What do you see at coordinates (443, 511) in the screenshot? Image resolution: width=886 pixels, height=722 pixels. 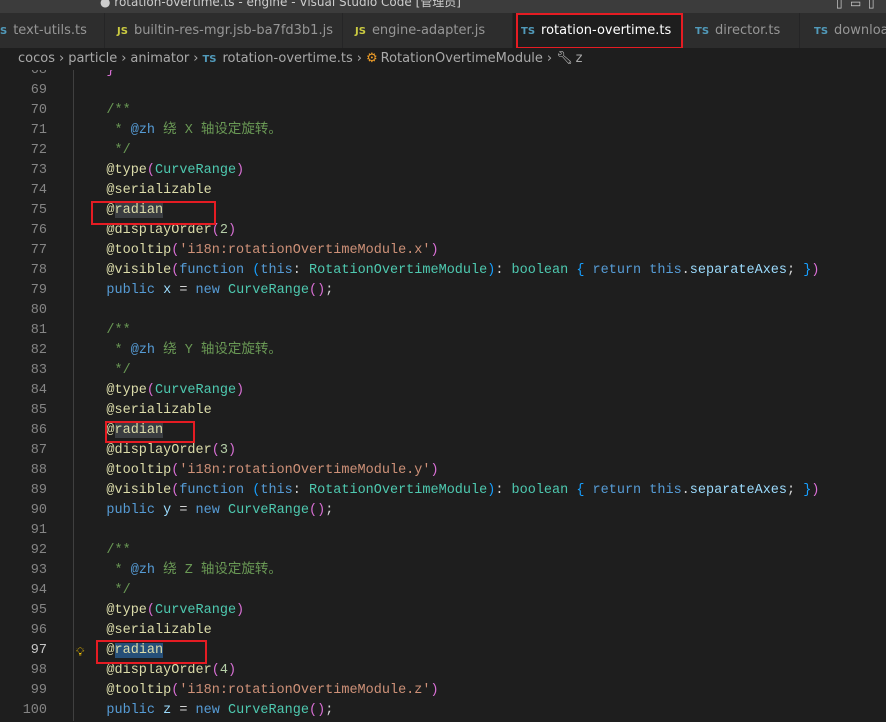 I see `code-line: 90 public y = new CurveRange();` at bounding box center [443, 511].